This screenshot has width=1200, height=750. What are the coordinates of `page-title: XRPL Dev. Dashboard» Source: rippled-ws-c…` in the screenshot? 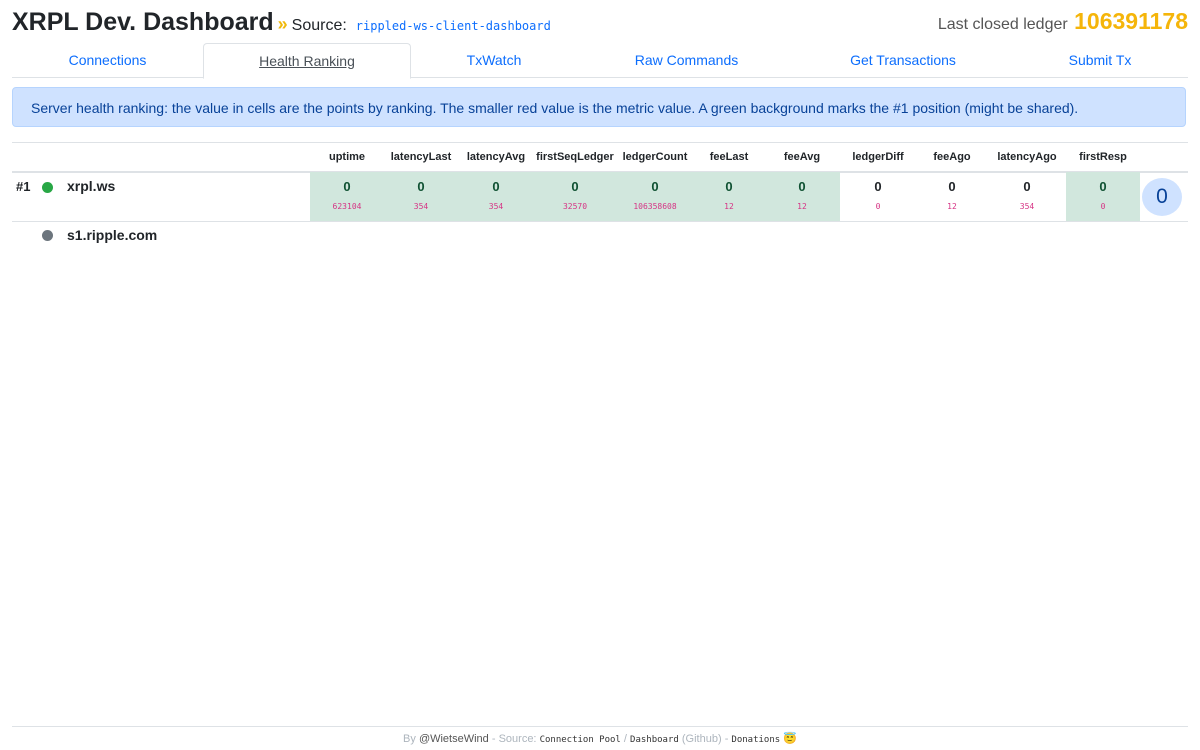 It's located at (281, 22).